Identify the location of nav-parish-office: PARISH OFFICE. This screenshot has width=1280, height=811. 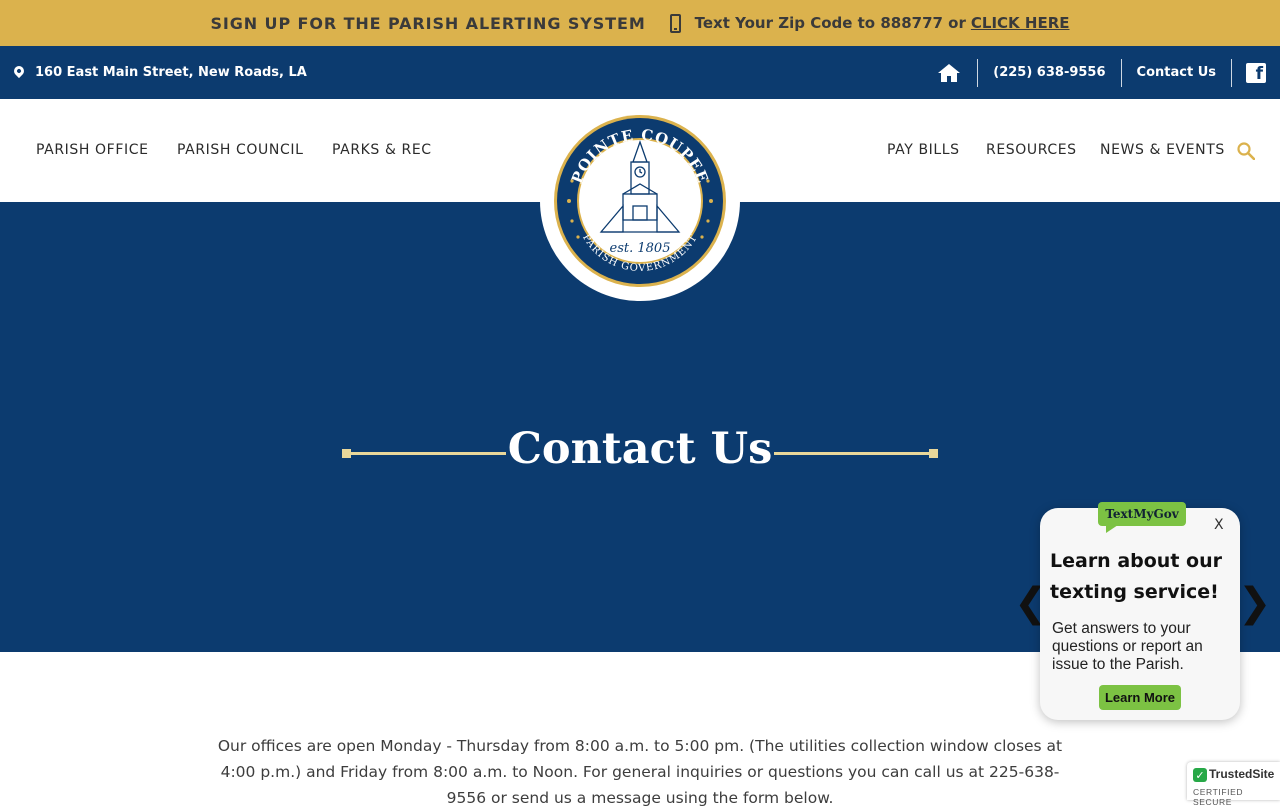
(92, 150).